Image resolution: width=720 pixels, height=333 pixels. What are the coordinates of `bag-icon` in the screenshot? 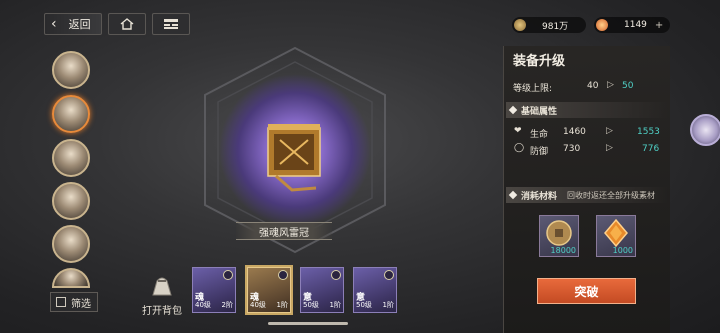 It's located at (162, 286).